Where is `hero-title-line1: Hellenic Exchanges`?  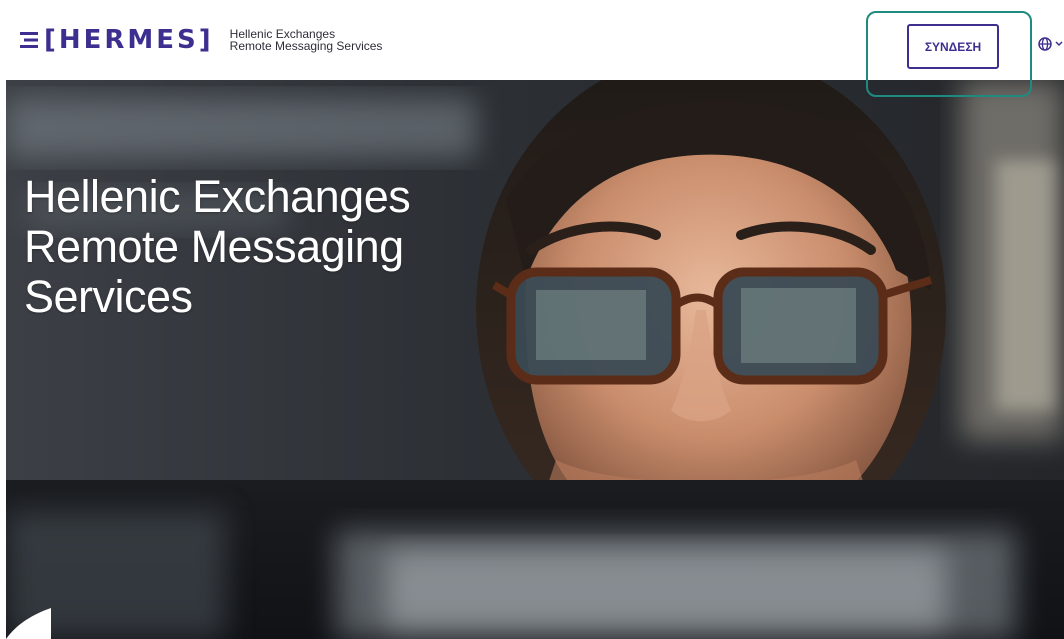
hero-title-line1: Hellenic Exchanges is located at coordinates (217, 196).